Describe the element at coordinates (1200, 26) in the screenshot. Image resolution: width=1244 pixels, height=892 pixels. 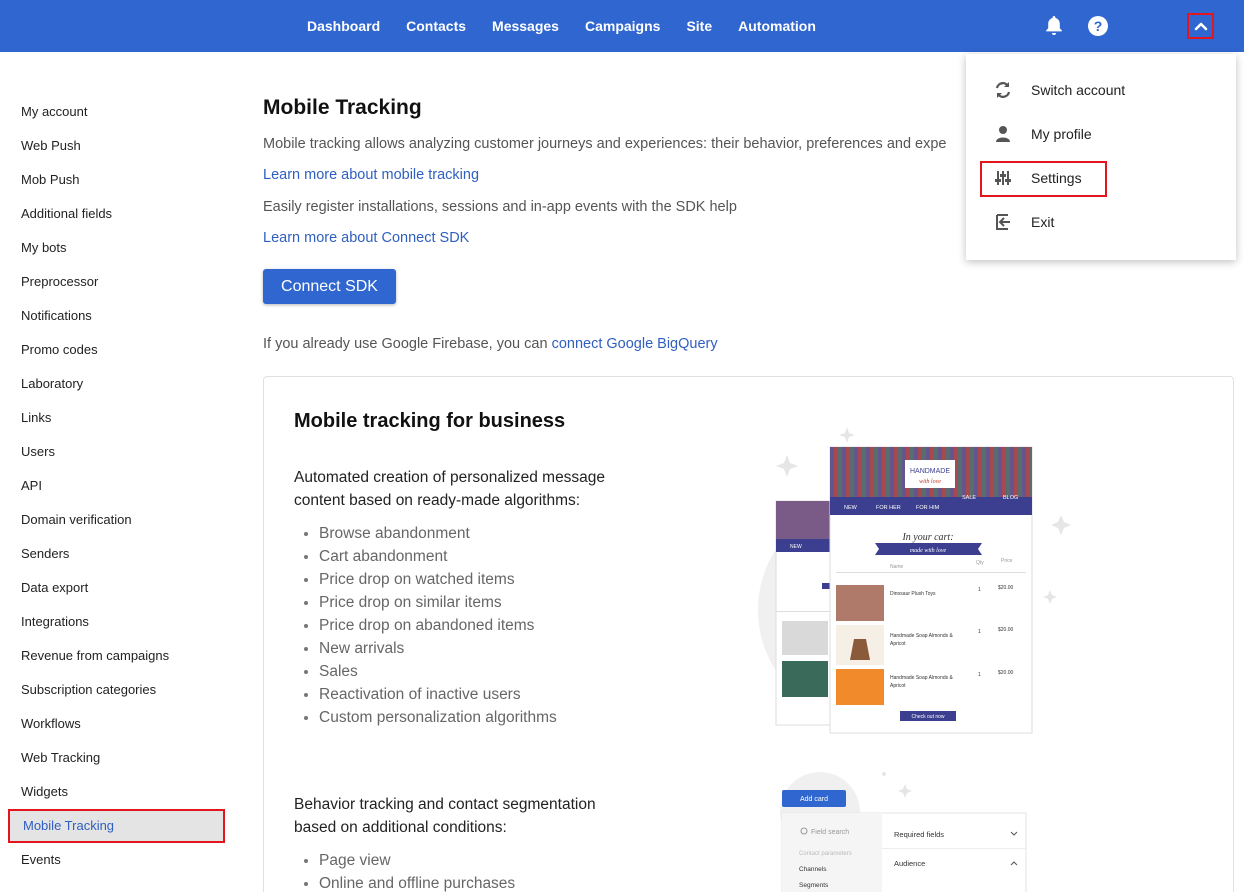
I see `chevron-up-icon` at that location.